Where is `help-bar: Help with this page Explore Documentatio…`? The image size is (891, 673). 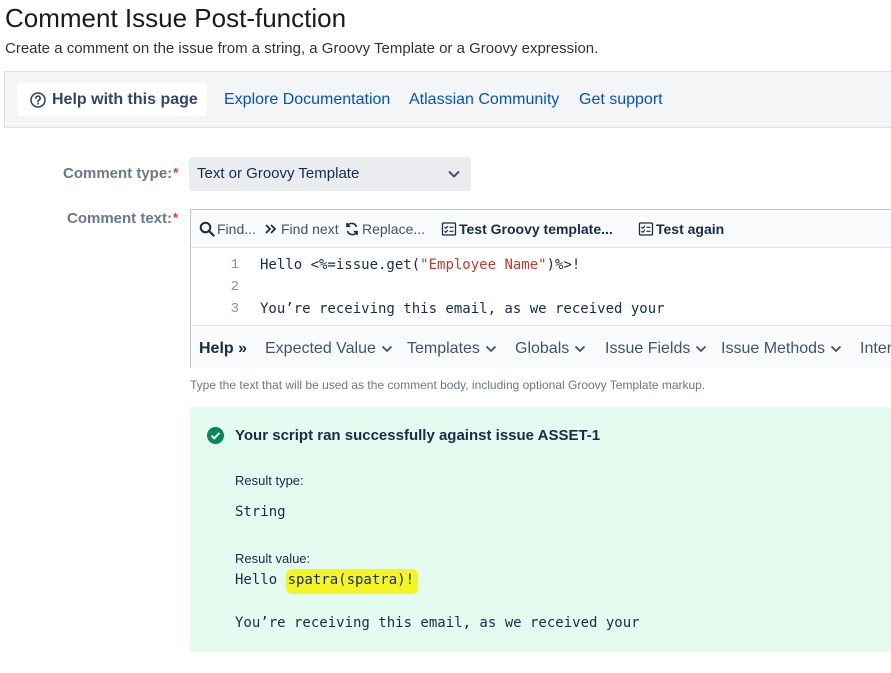
help-bar: Help with this page Explore Documentatio… is located at coordinates (447, 99).